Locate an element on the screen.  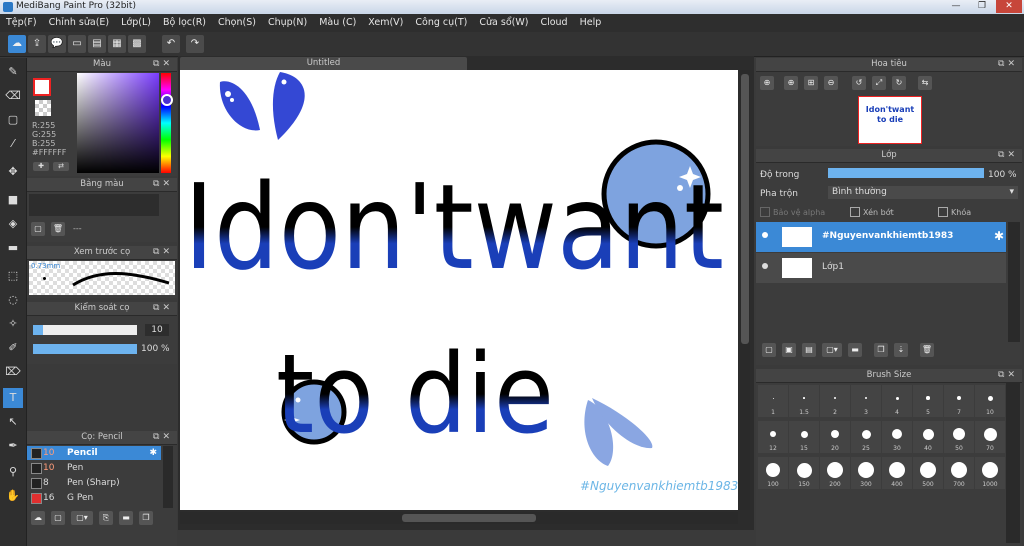
brush-size-cell: 20 is located at coordinates (835, 437).